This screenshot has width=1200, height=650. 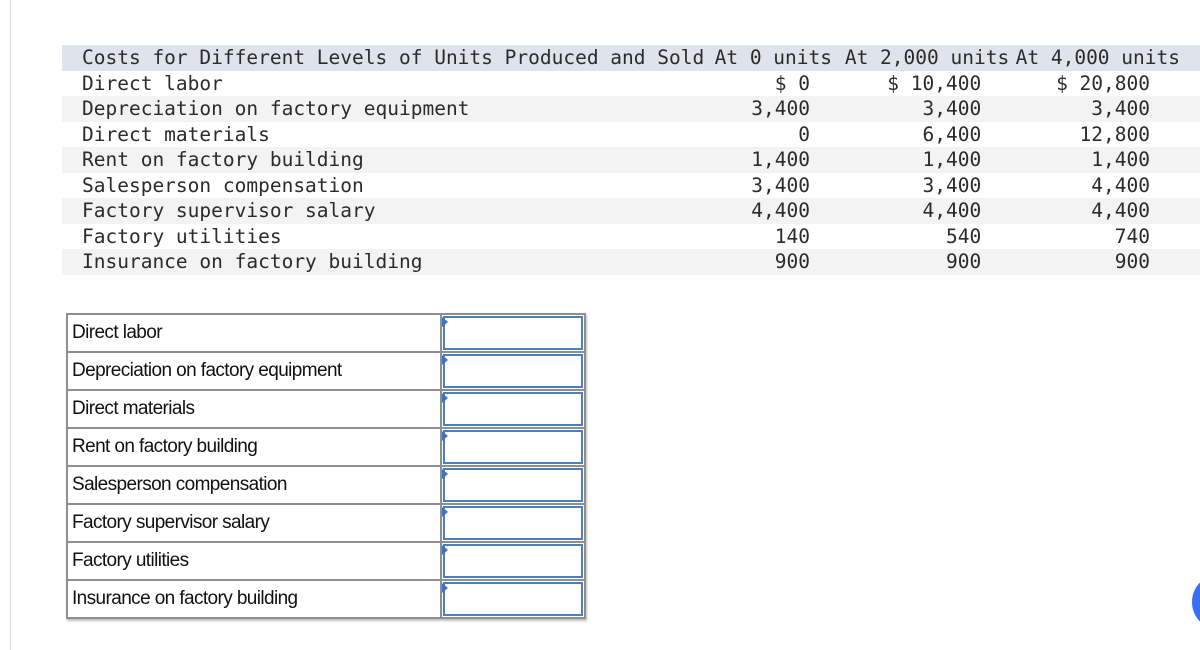 I want to click on answer-row: Insurance on factory building, so click(x=326, y=599).